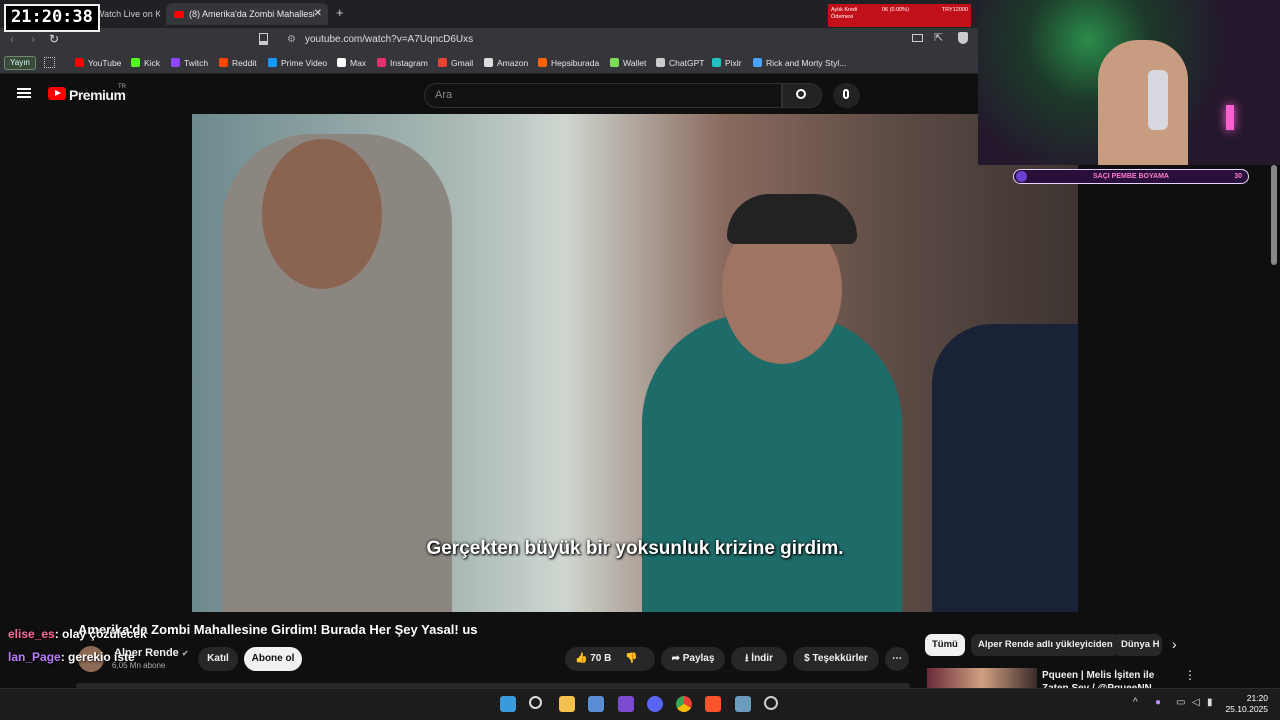  Describe the element at coordinates (596, 704) in the screenshot. I see `store-icon` at that location.